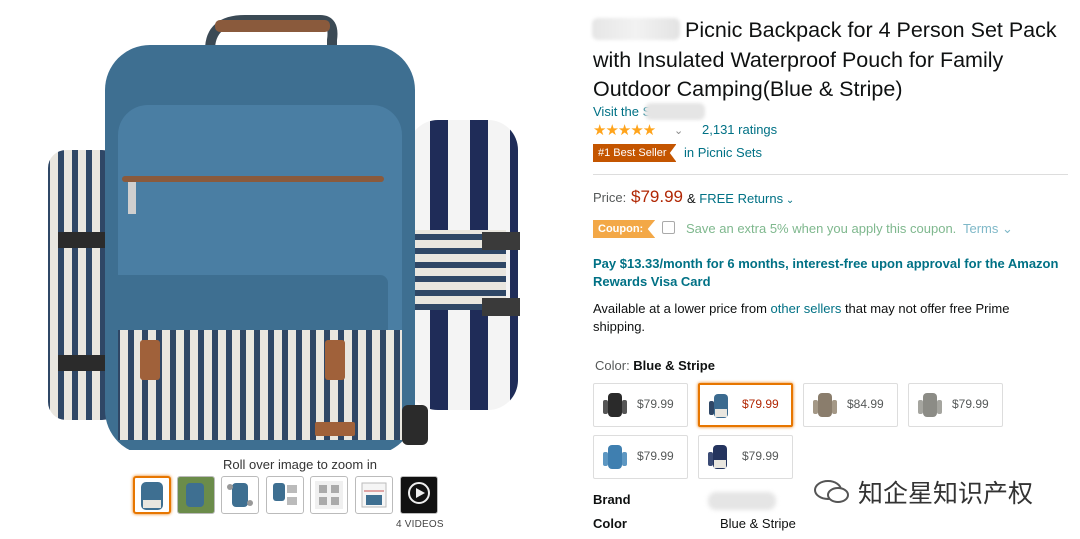  Describe the element at coordinates (739, 129) in the screenshot. I see `ratings-count-link: 2,131 ratings` at that location.